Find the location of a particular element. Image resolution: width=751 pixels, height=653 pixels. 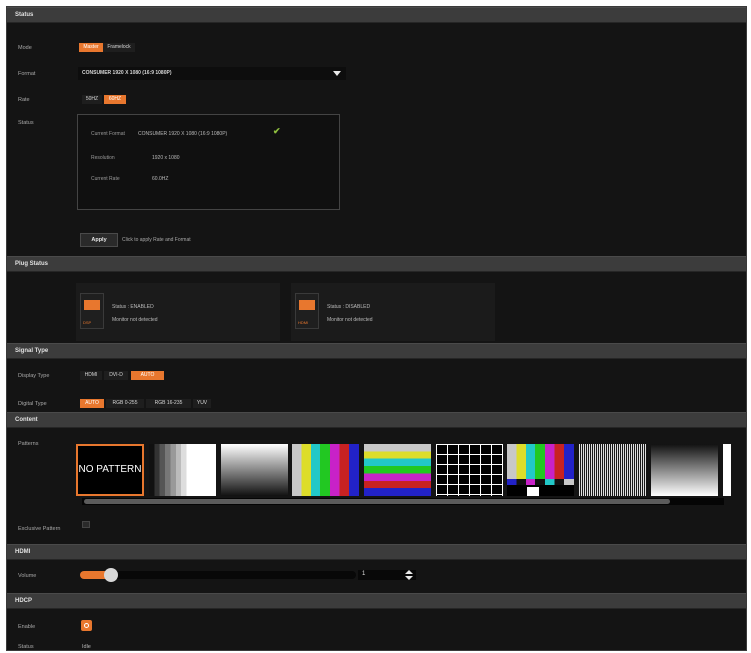

display-type-hdmi-button: HDMI is located at coordinates (91, 375).